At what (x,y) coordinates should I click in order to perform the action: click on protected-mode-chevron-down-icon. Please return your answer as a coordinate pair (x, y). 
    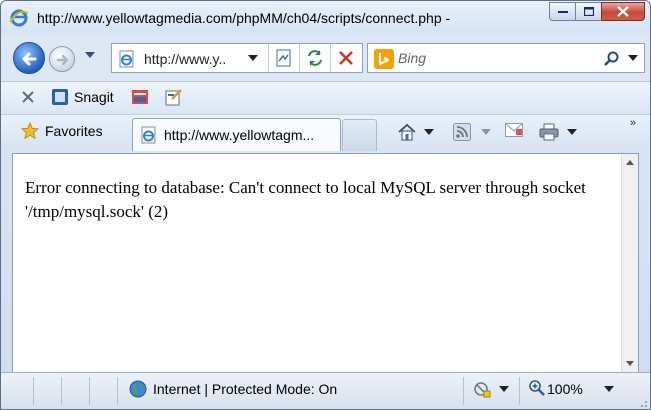
    Looking at the image, I should click on (504, 389).